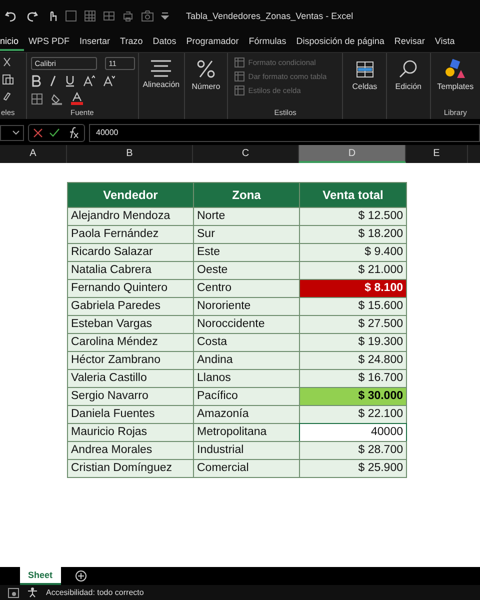  I want to click on grid-icon, so click(90, 16).